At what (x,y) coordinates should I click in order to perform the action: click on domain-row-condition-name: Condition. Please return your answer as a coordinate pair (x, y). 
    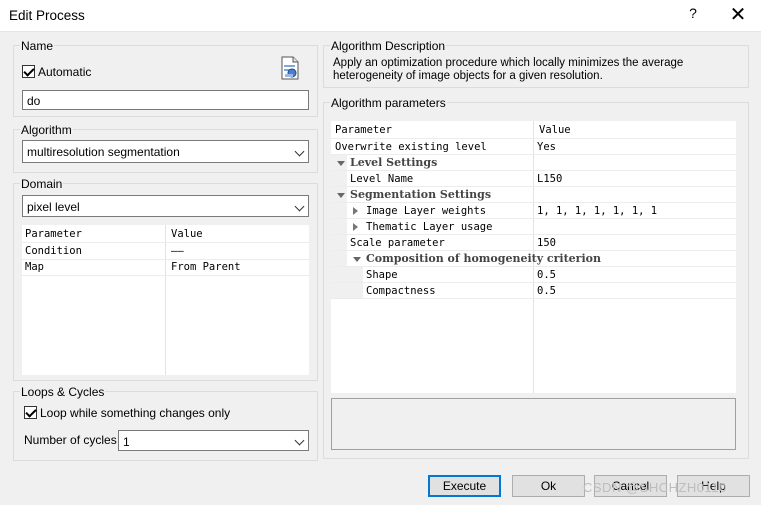
    Looking at the image, I should click on (53, 251).